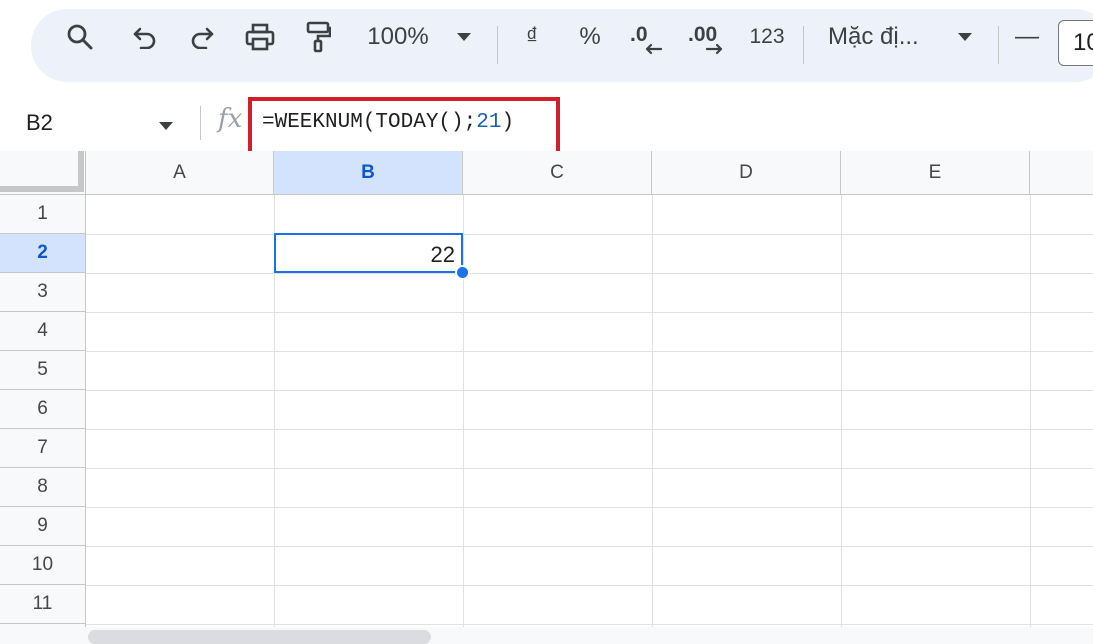  Describe the element at coordinates (590, 36) in the screenshot. I see `percent-format-button: %` at that location.